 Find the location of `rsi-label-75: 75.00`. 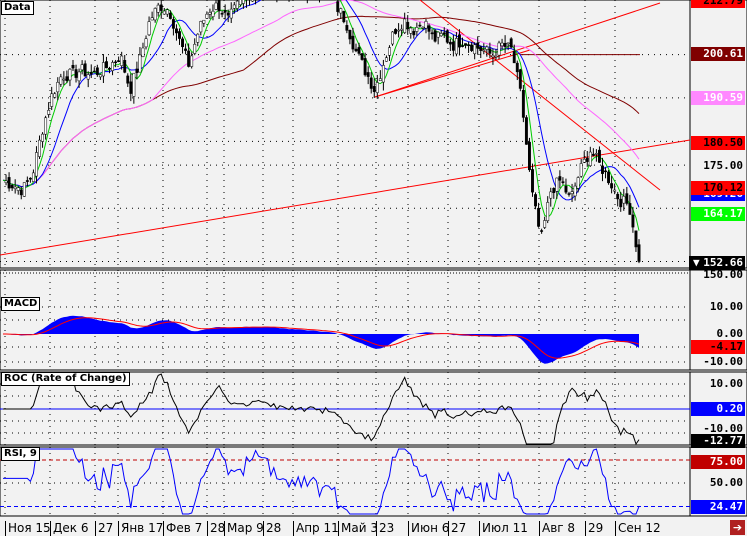

rsi-label-75: 75.00 is located at coordinates (718, 462).